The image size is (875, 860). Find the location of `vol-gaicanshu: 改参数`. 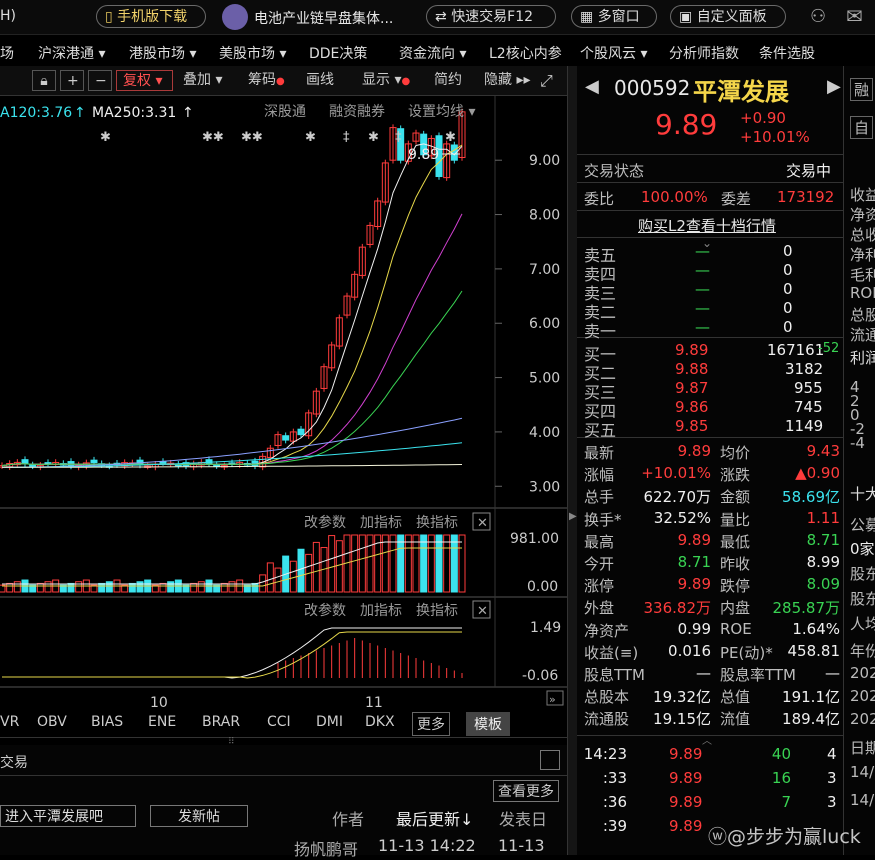

vol-gaicanshu: 改参数 is located at coordinates (325, 522).